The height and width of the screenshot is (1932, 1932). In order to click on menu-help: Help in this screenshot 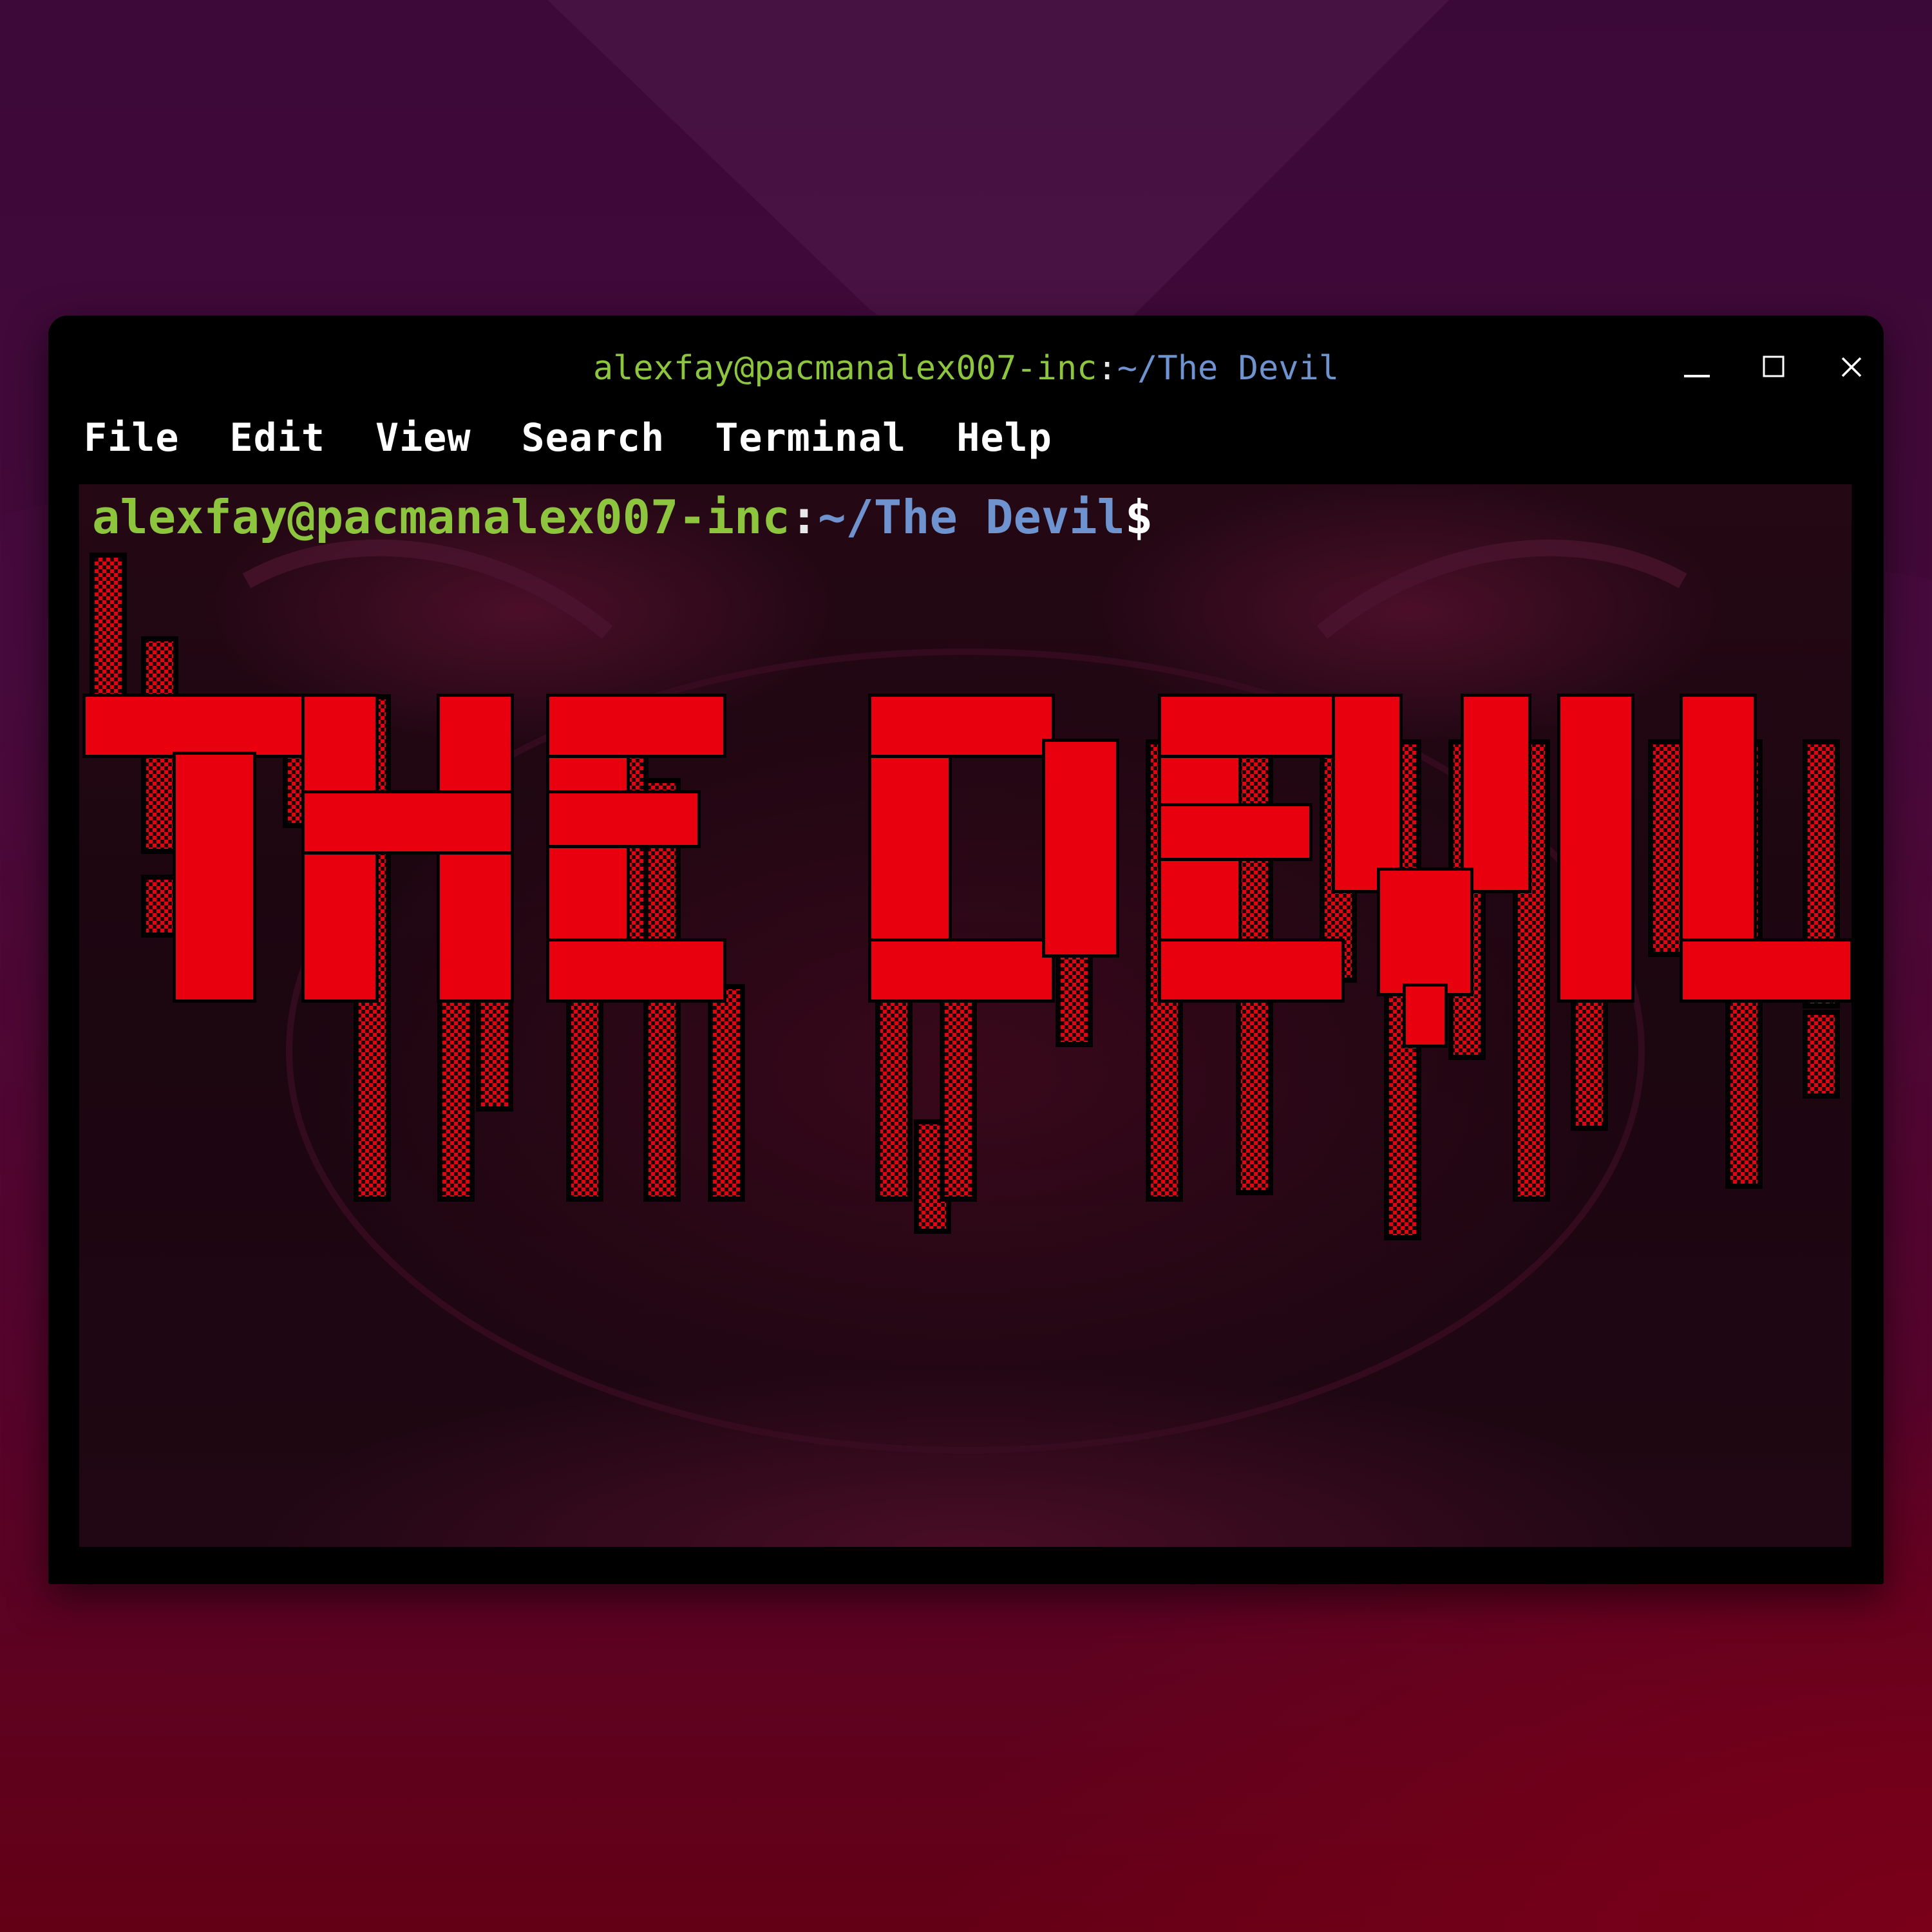, I will do `click(1004, 437)`.